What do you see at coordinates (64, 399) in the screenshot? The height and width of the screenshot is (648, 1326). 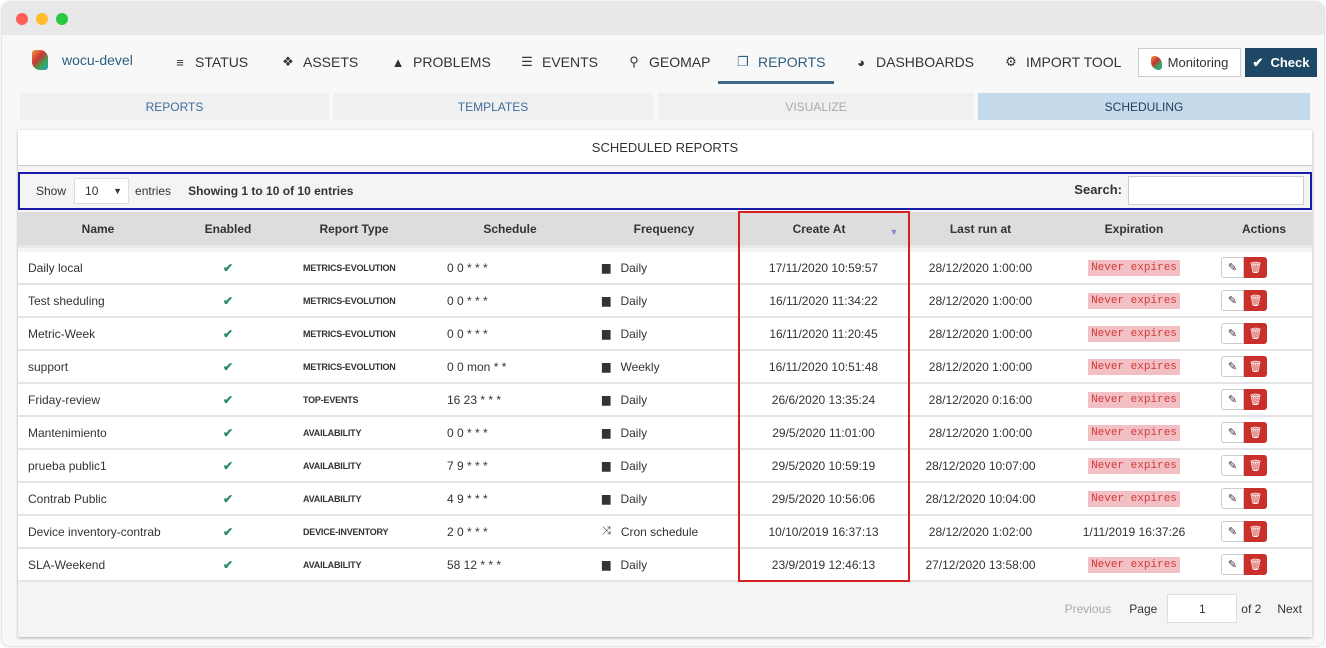 I see `report-name: Friday-review` at bounding box center [64, 399].